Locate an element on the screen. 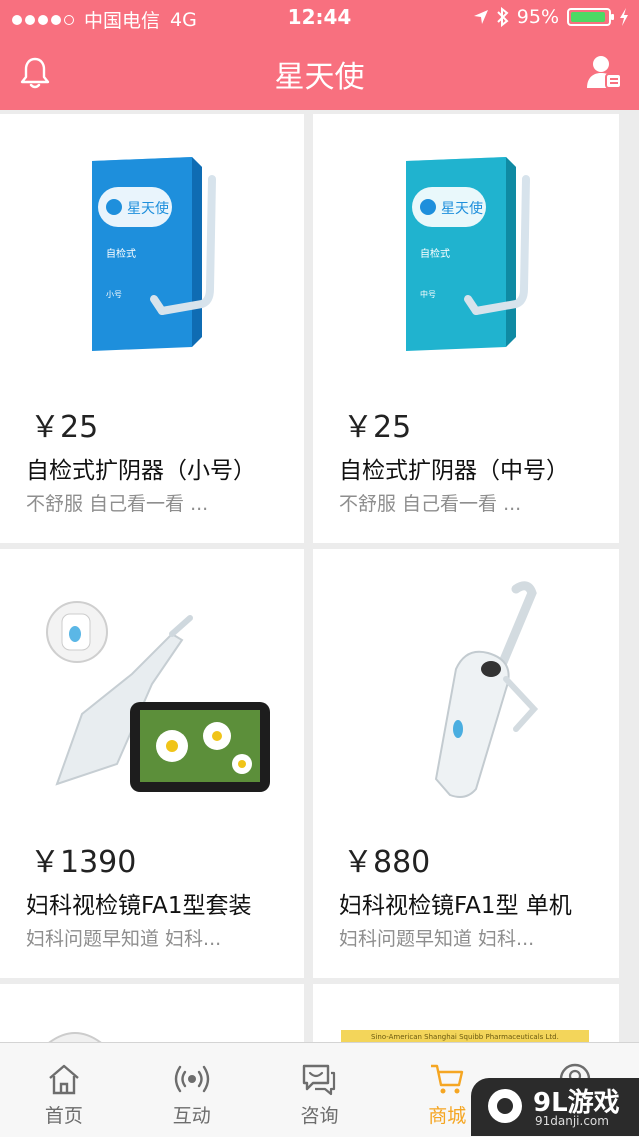 This screenshot has height=1137, width=639. tab-label: 咨询 is located at coordinates (319, 1116).